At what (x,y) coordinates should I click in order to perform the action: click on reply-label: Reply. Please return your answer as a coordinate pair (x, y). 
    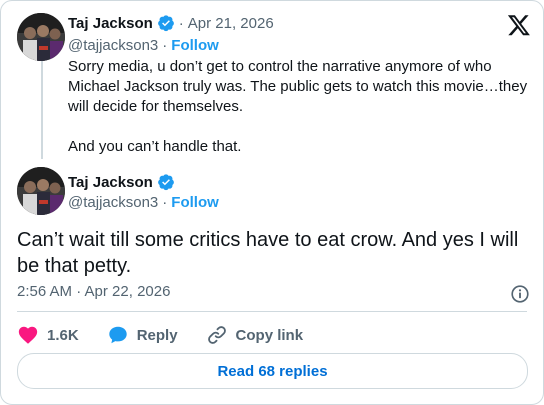
    Looking at the image, I should click on (157, 335).